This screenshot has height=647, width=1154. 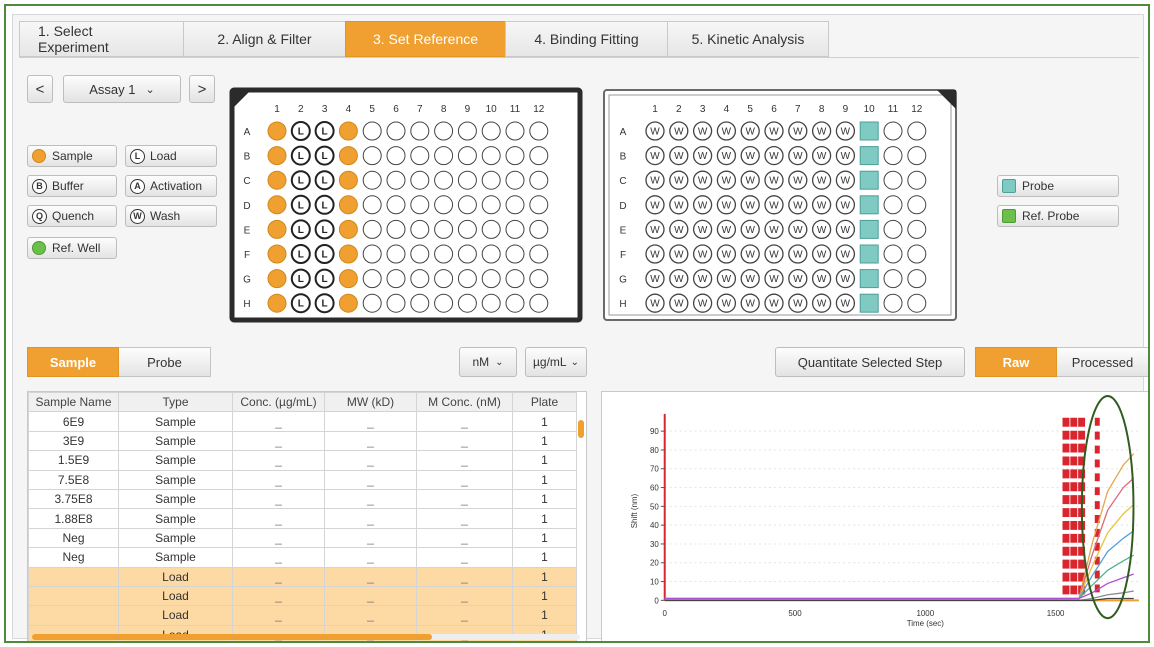 I want to click on probe-well-F8: W, so click(x=821, y=254).